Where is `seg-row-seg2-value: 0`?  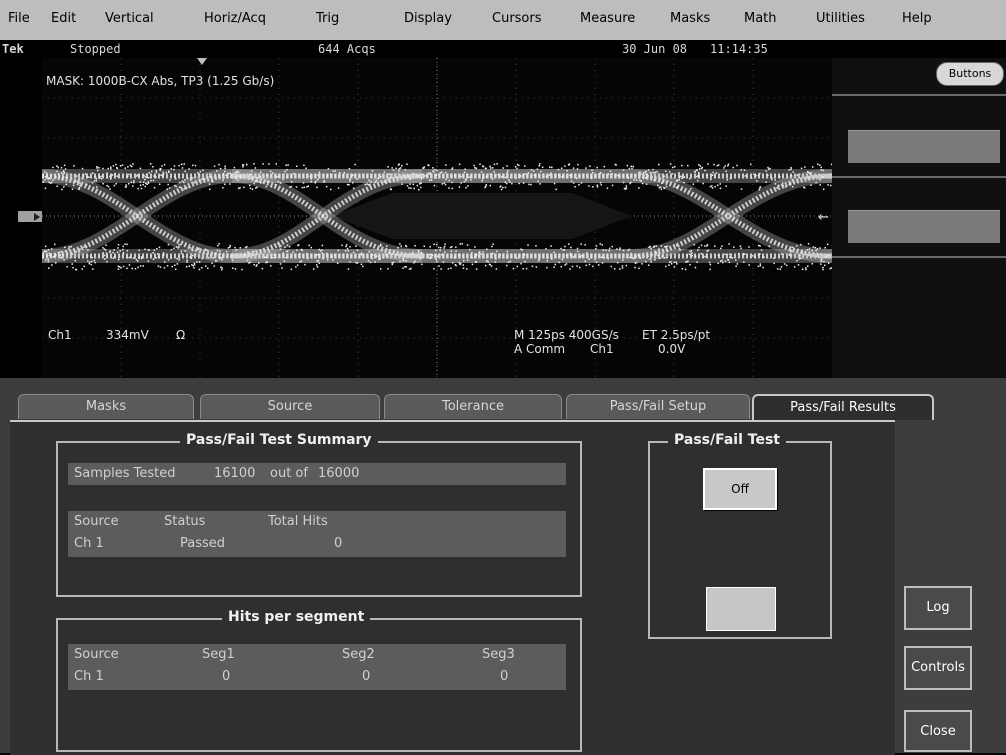 seg-row-seg2-value: 0 is located at coordinates (366, 676).